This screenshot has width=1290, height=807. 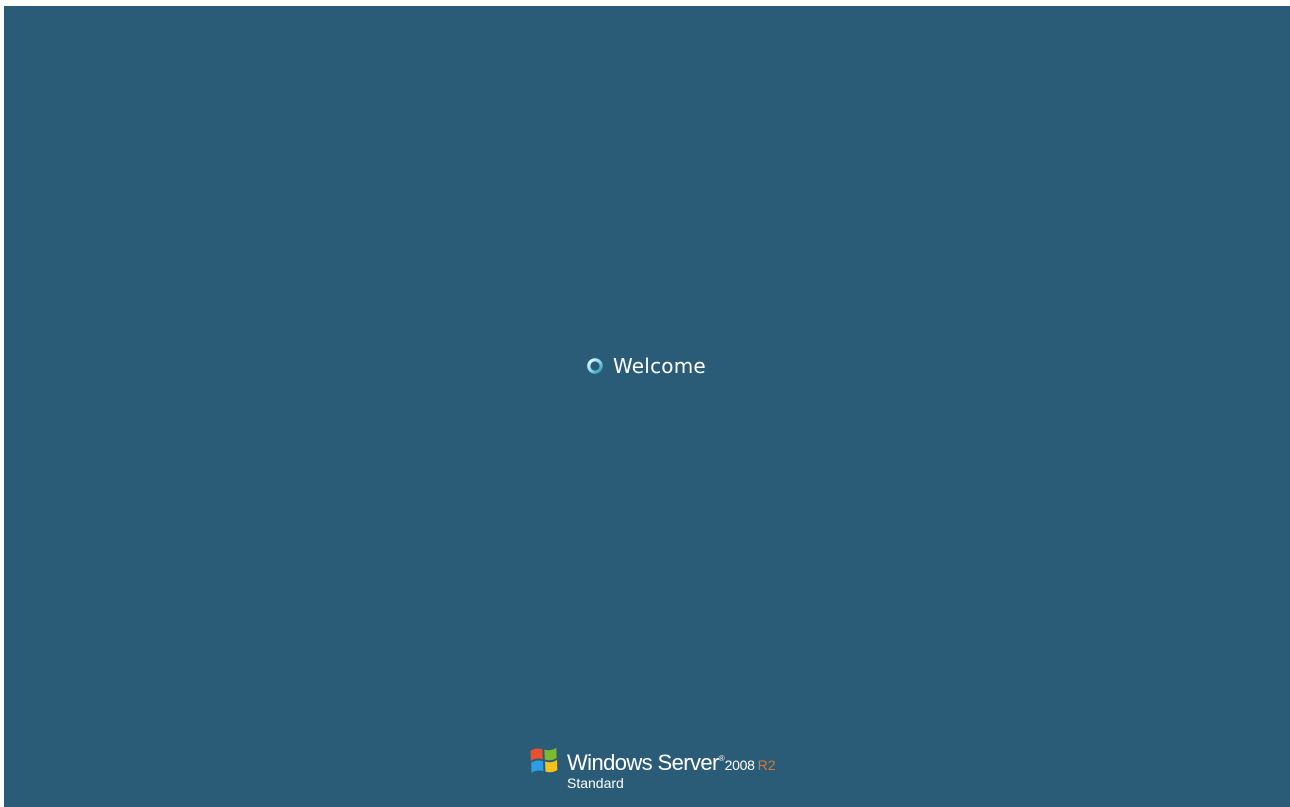 What do you see at coordinates (544, 760) in the screenshot?
I see `windows-flag-icon` at bounding box center [544, 760].